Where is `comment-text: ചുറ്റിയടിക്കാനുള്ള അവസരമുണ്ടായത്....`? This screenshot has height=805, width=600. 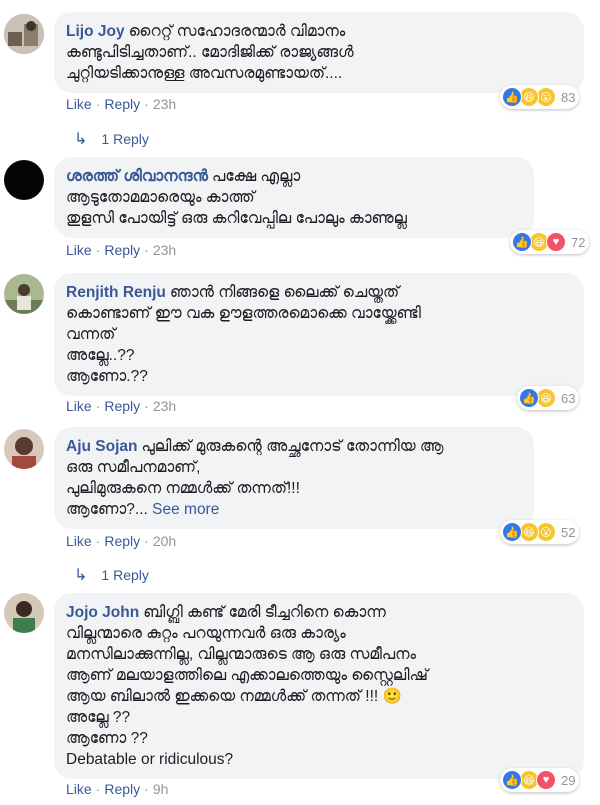
comment-text: ചുറ്റിയടിക്കാനുള്ള അവസരമുണ്ടായത്.... is located at coordinates (204, 73).